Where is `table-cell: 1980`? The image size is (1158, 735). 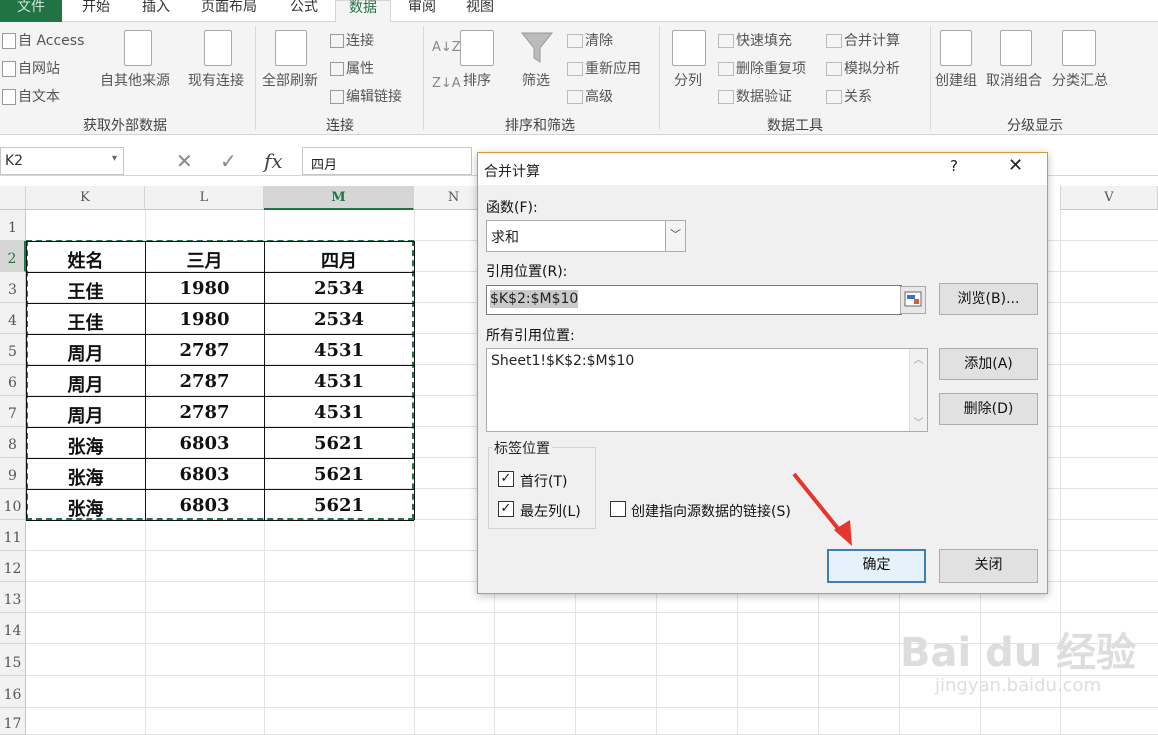 table-cell: 1980 is located at coordinates (204, 288).